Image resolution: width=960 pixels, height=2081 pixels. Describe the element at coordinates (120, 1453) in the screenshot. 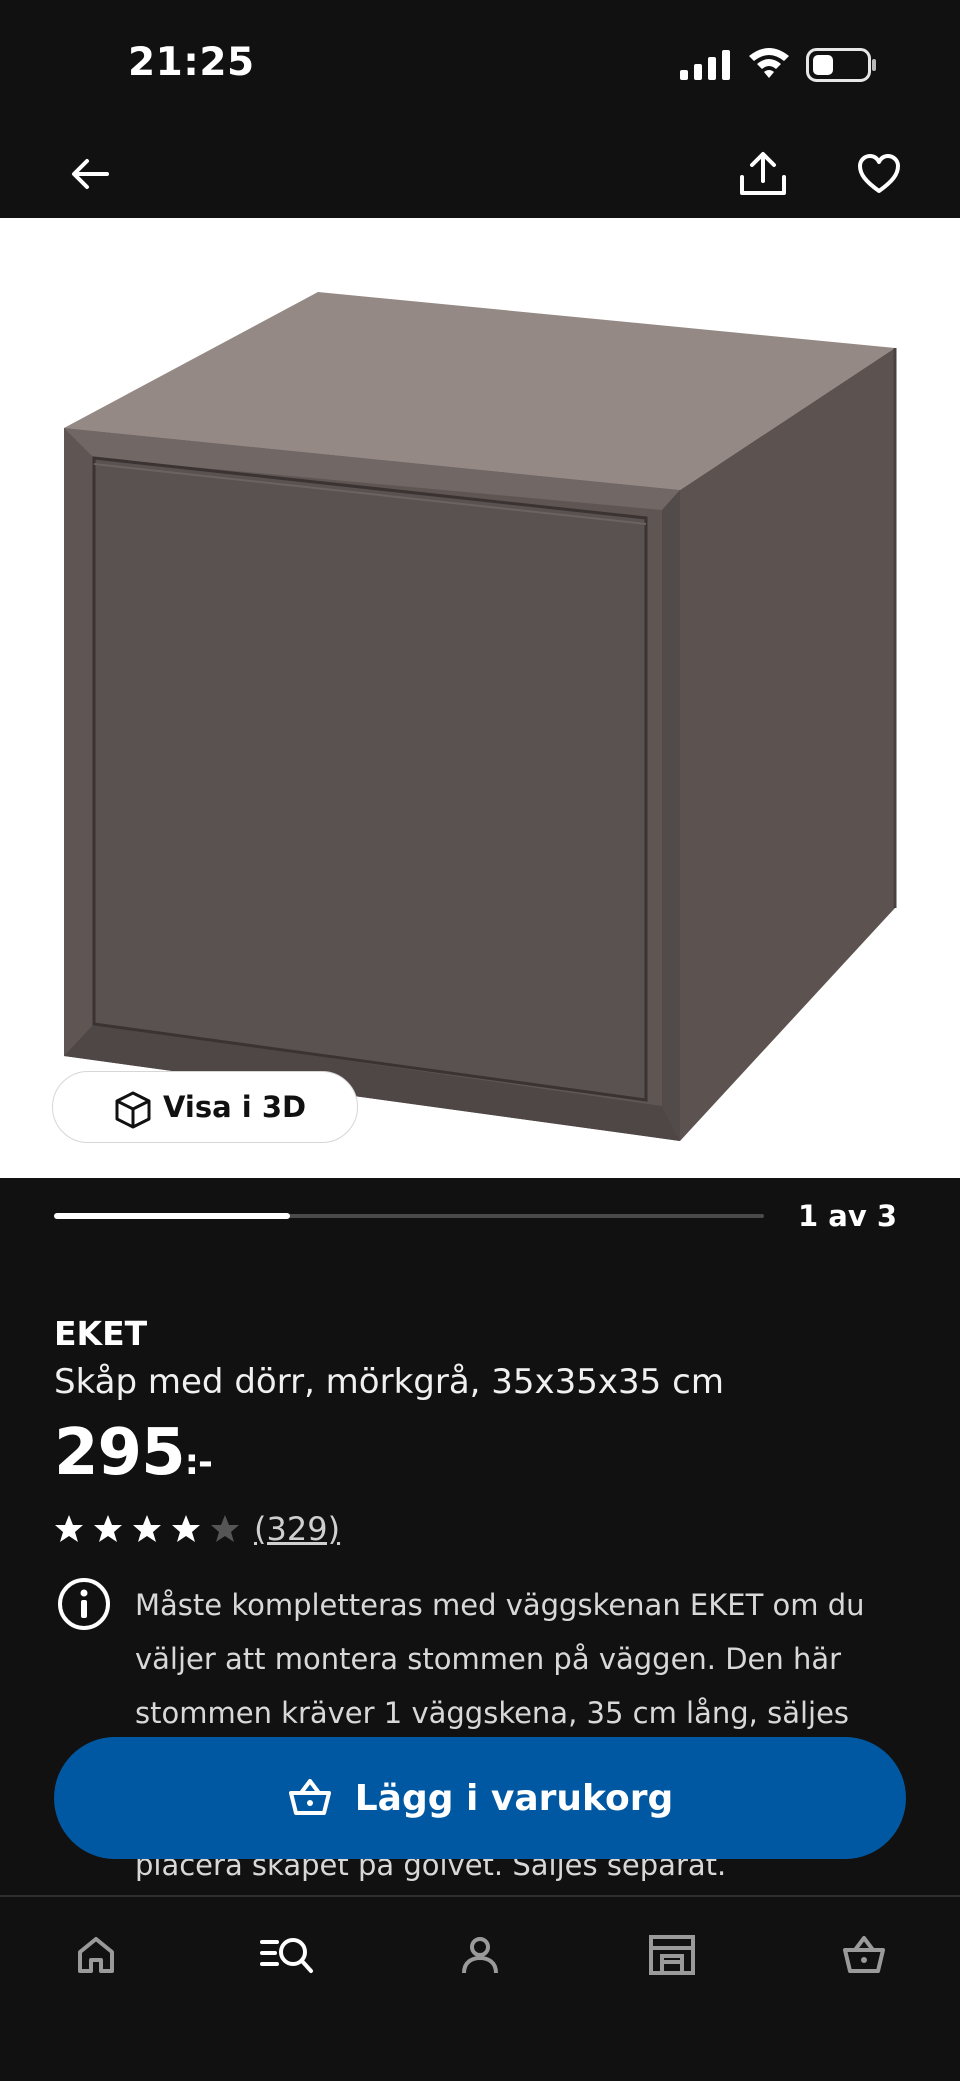

I see `price-value: 295` at that location.